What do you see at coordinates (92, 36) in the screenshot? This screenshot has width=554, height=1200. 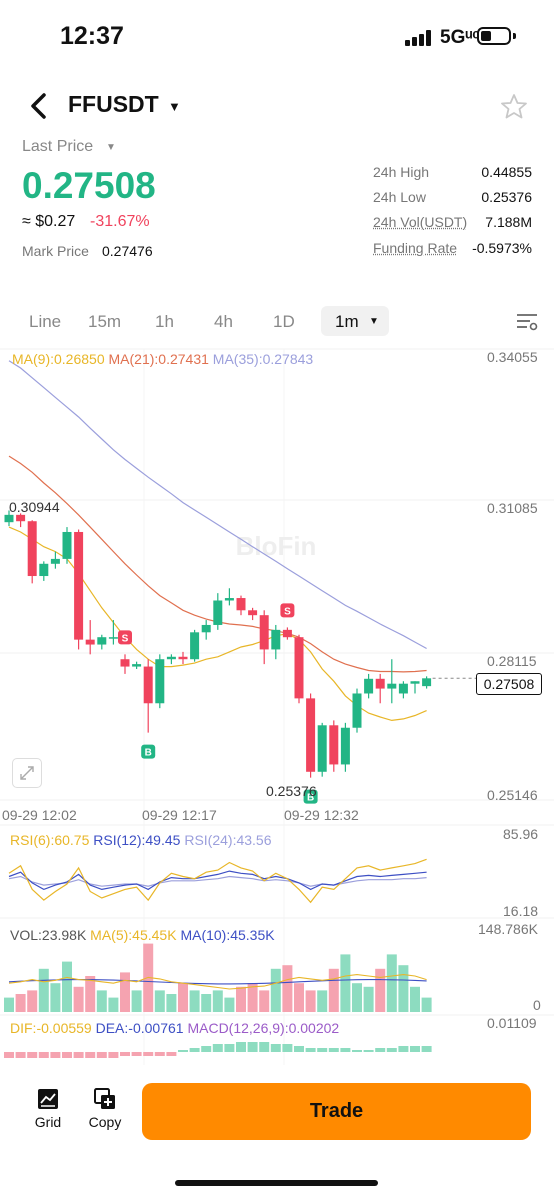 I see `status-time: 12:37` at bounding box center [92, 36].